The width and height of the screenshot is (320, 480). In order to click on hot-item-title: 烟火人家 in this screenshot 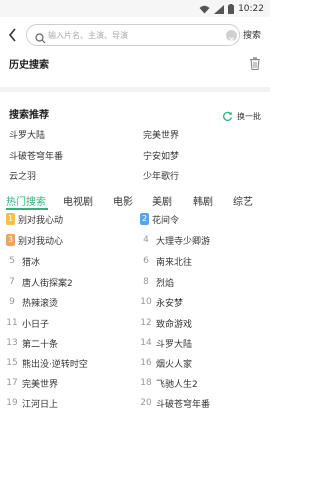, I will do `click(174, 364)`.